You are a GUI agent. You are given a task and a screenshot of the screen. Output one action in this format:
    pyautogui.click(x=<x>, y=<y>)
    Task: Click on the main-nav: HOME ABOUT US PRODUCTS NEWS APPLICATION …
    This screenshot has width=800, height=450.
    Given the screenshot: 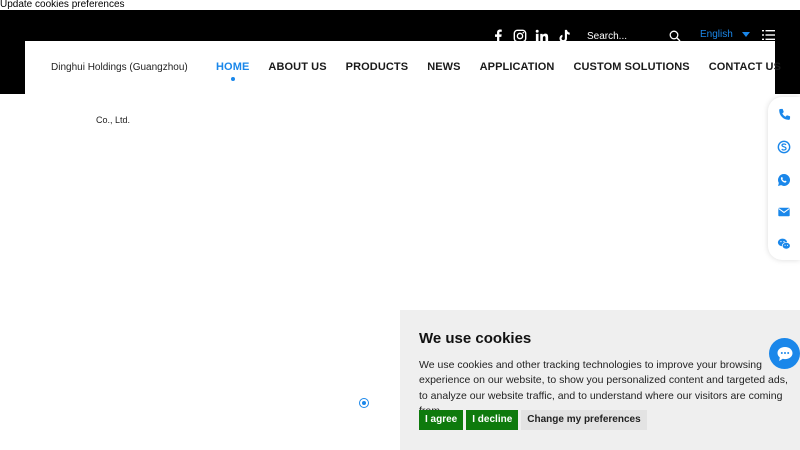 What is the action you would take?
    pyautogui.click(x=498, y=71)
    